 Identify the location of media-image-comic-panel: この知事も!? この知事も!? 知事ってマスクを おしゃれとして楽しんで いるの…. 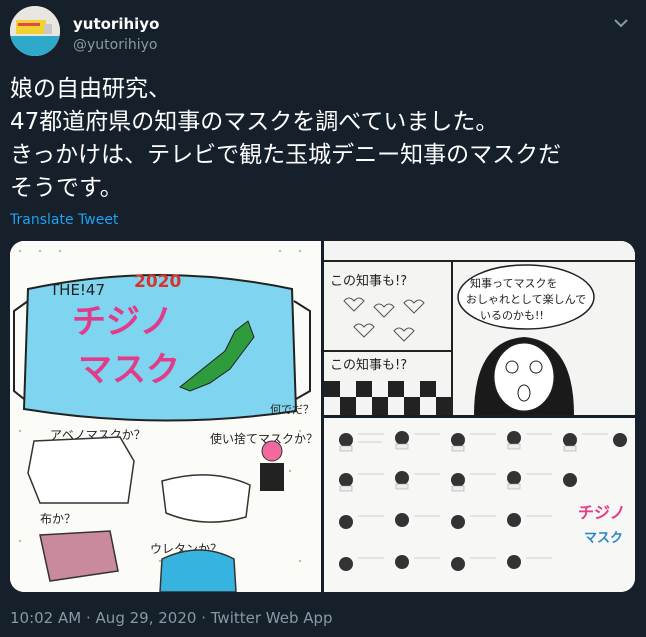
(479, 328).